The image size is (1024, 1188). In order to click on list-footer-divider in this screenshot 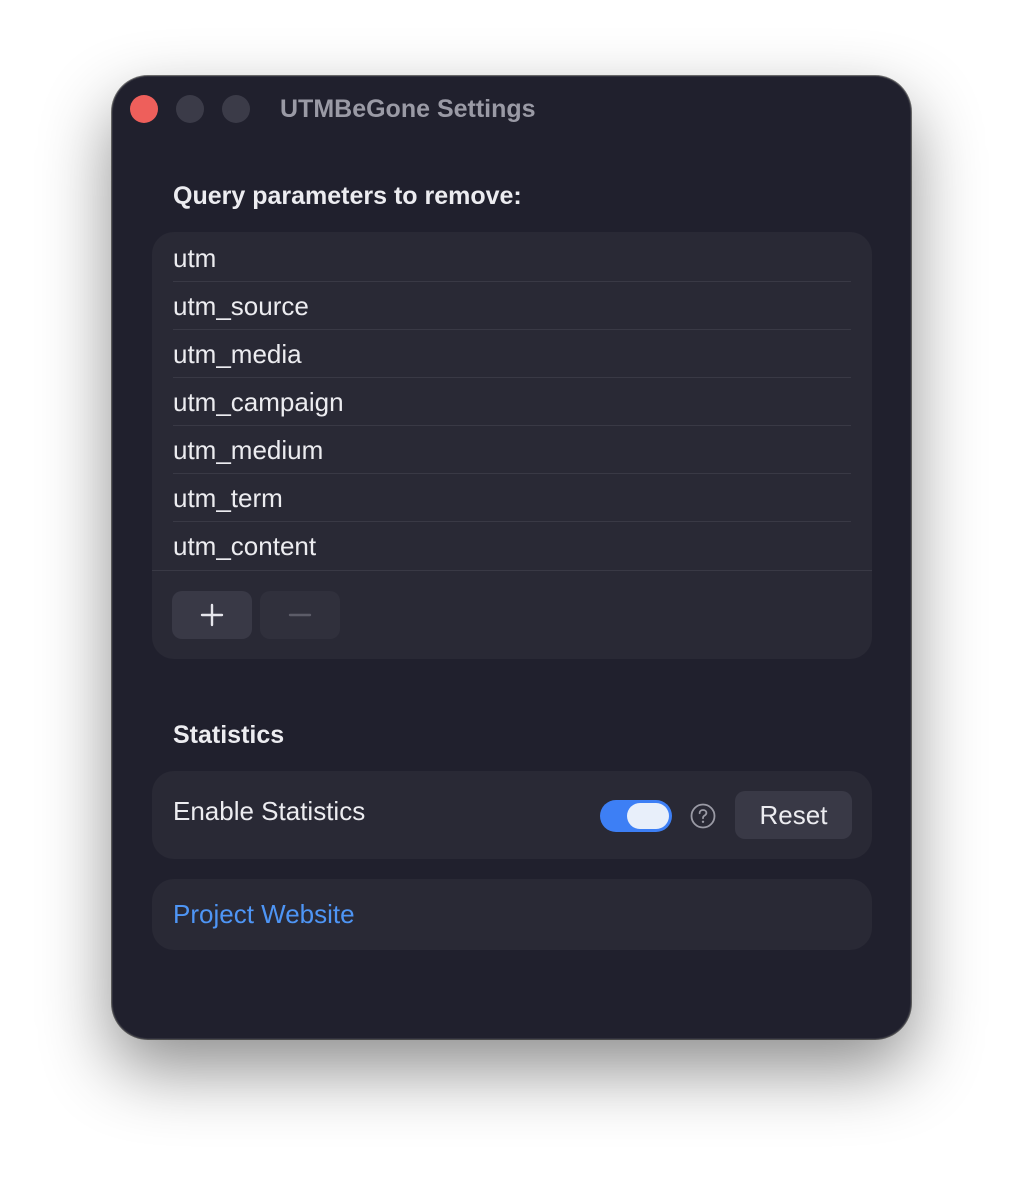, I will do `click(512, 570)`.